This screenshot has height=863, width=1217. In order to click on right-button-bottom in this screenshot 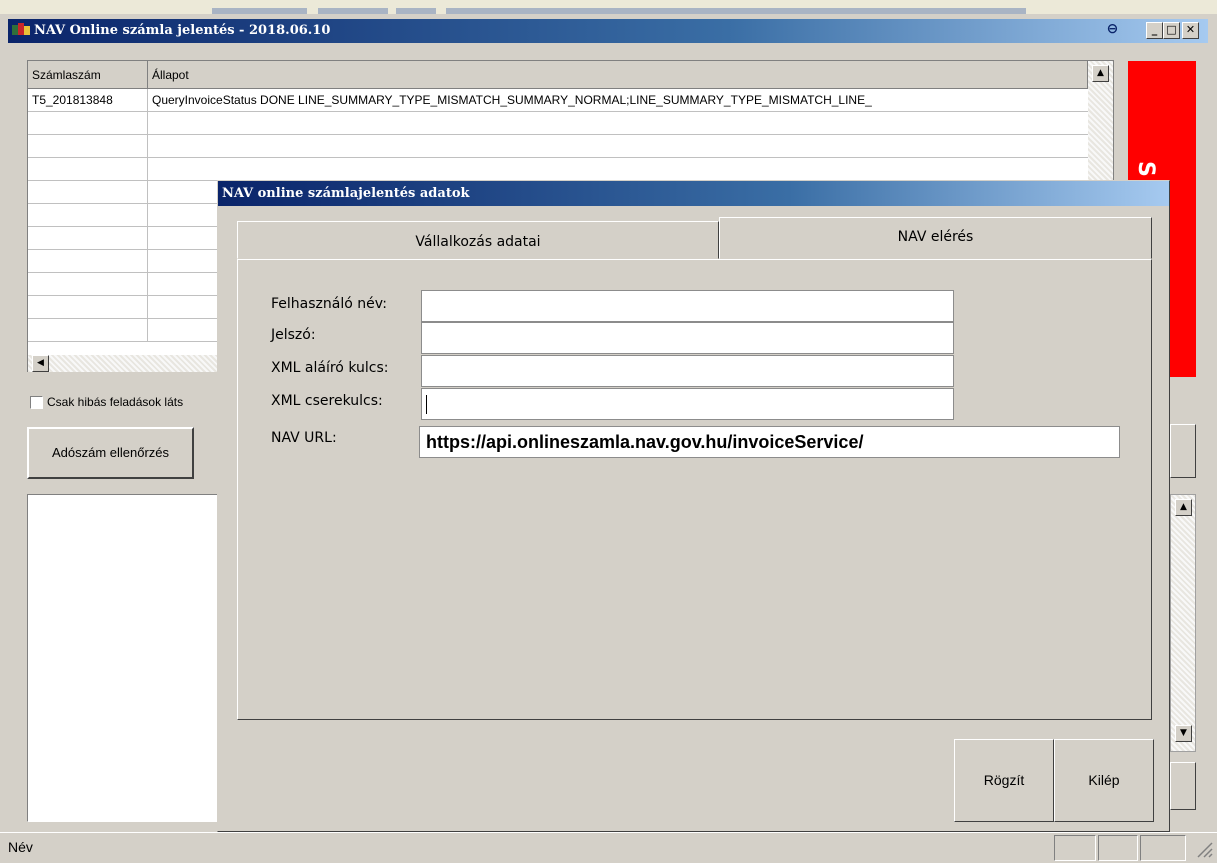, I will do `click(1183, 786)`.